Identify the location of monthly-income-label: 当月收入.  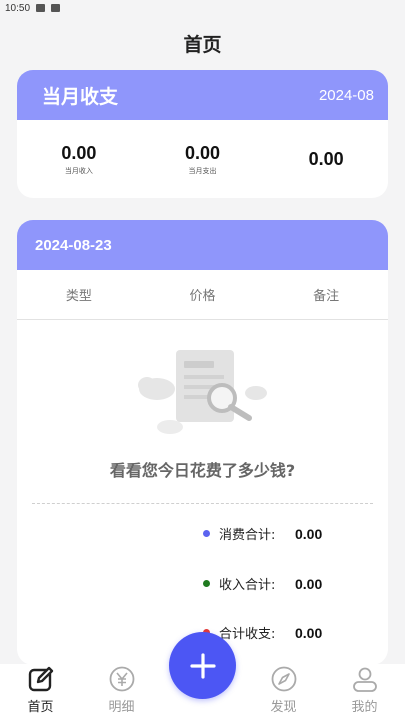
(78, 170).